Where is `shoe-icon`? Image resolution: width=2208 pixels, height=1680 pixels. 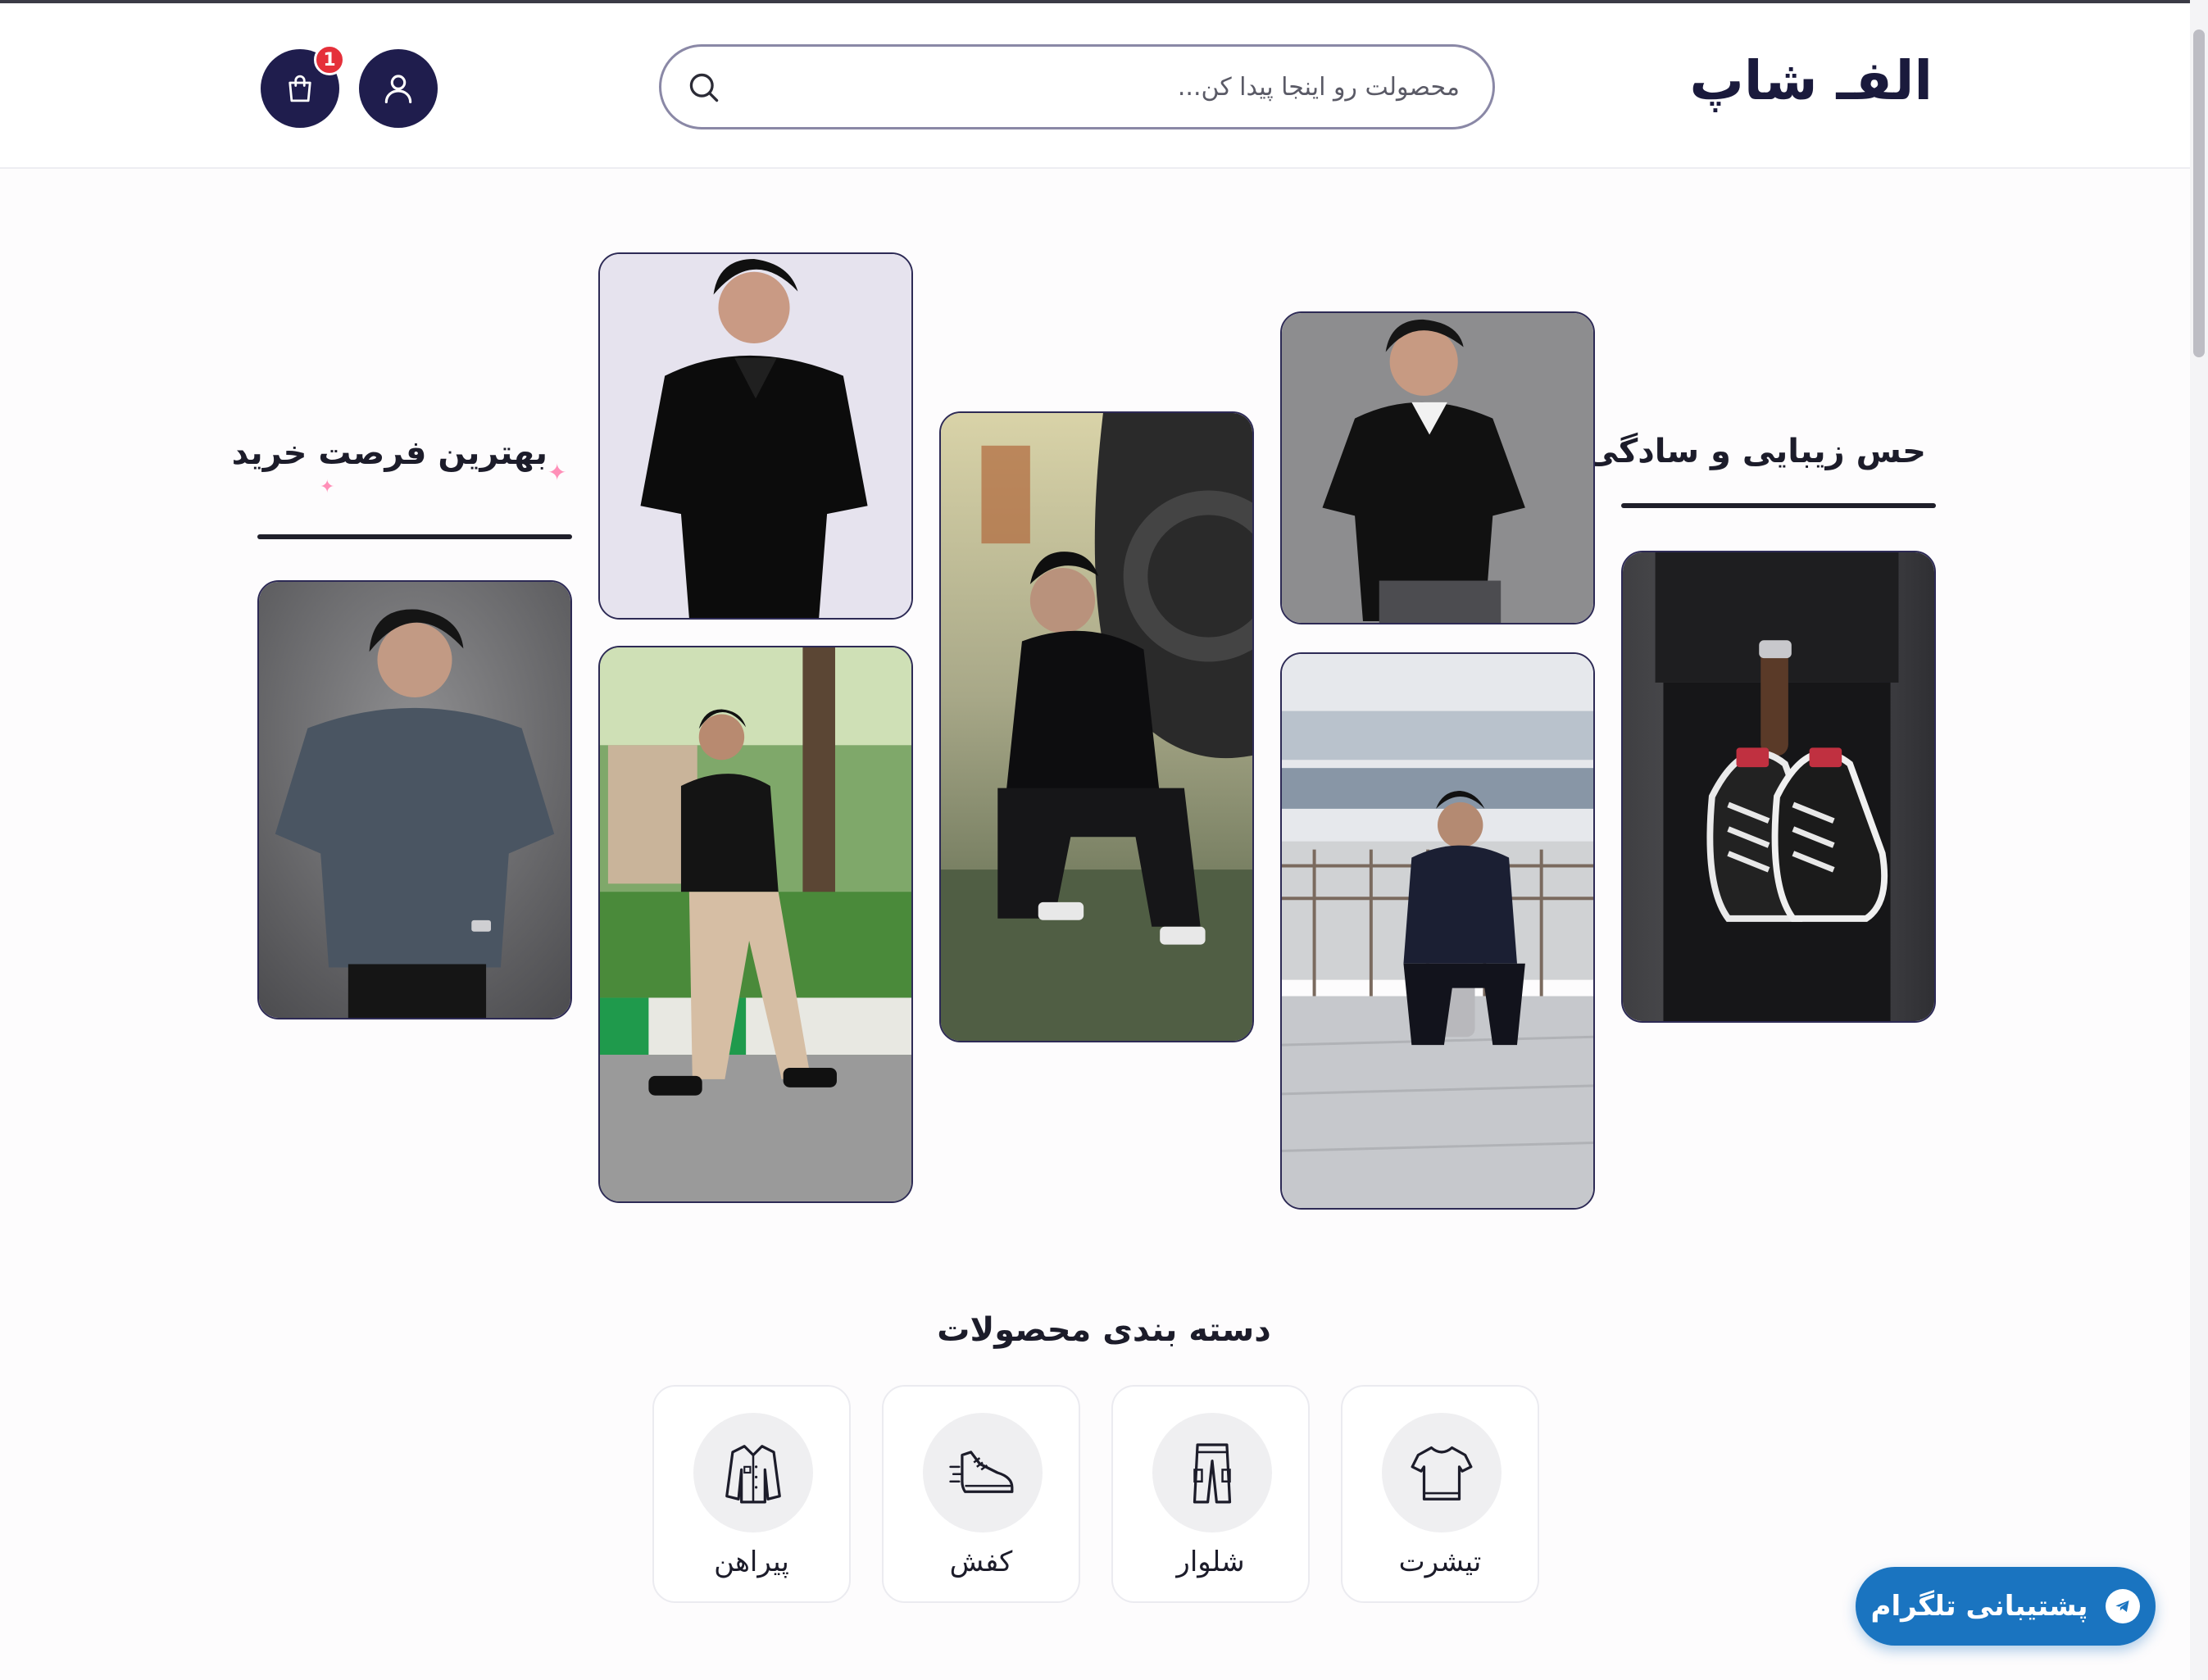 shoe-icon is located at coordinates (981, 1472).